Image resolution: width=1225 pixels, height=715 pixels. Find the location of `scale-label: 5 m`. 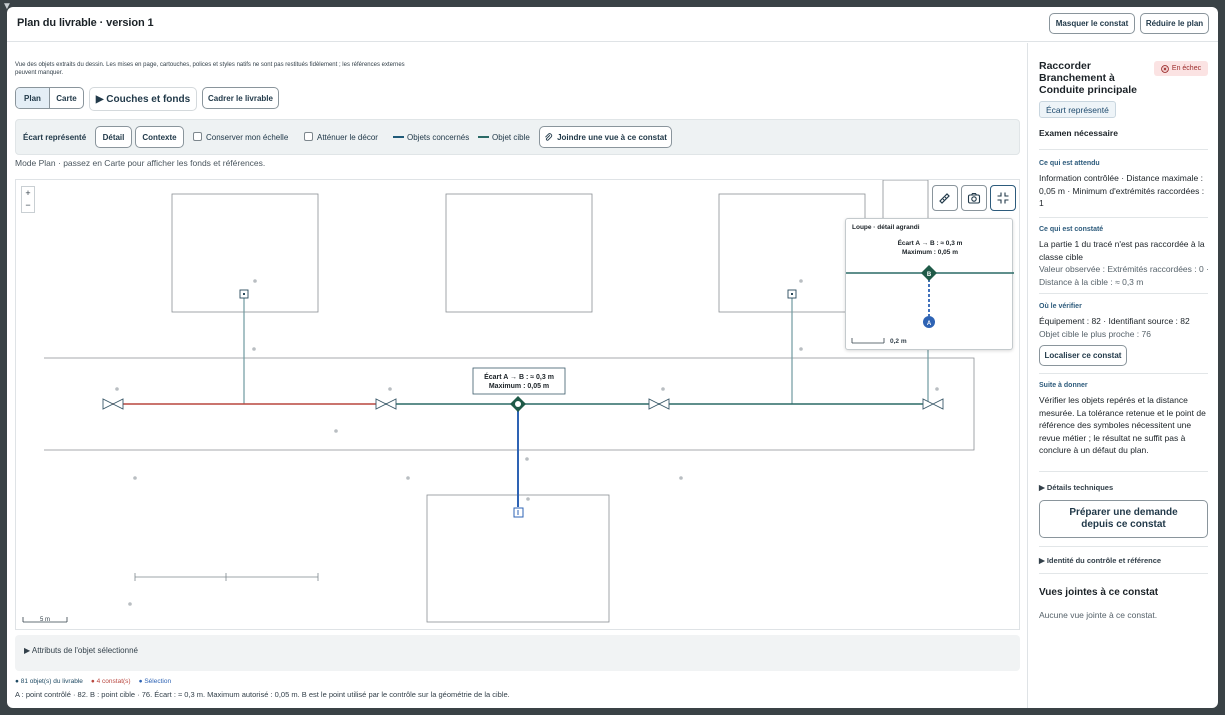

scale-label: 5 m is located at coordinates (45, 620).